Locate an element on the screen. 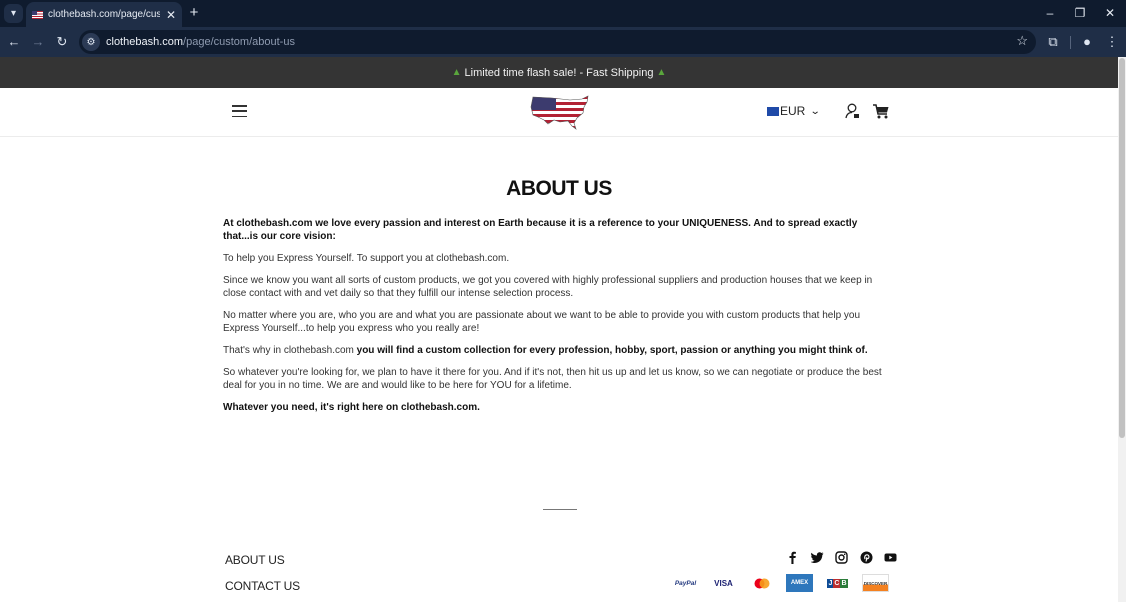 The image size is (1126, 602). tab-search-button: ▾ is located at coordinates (13, 13).